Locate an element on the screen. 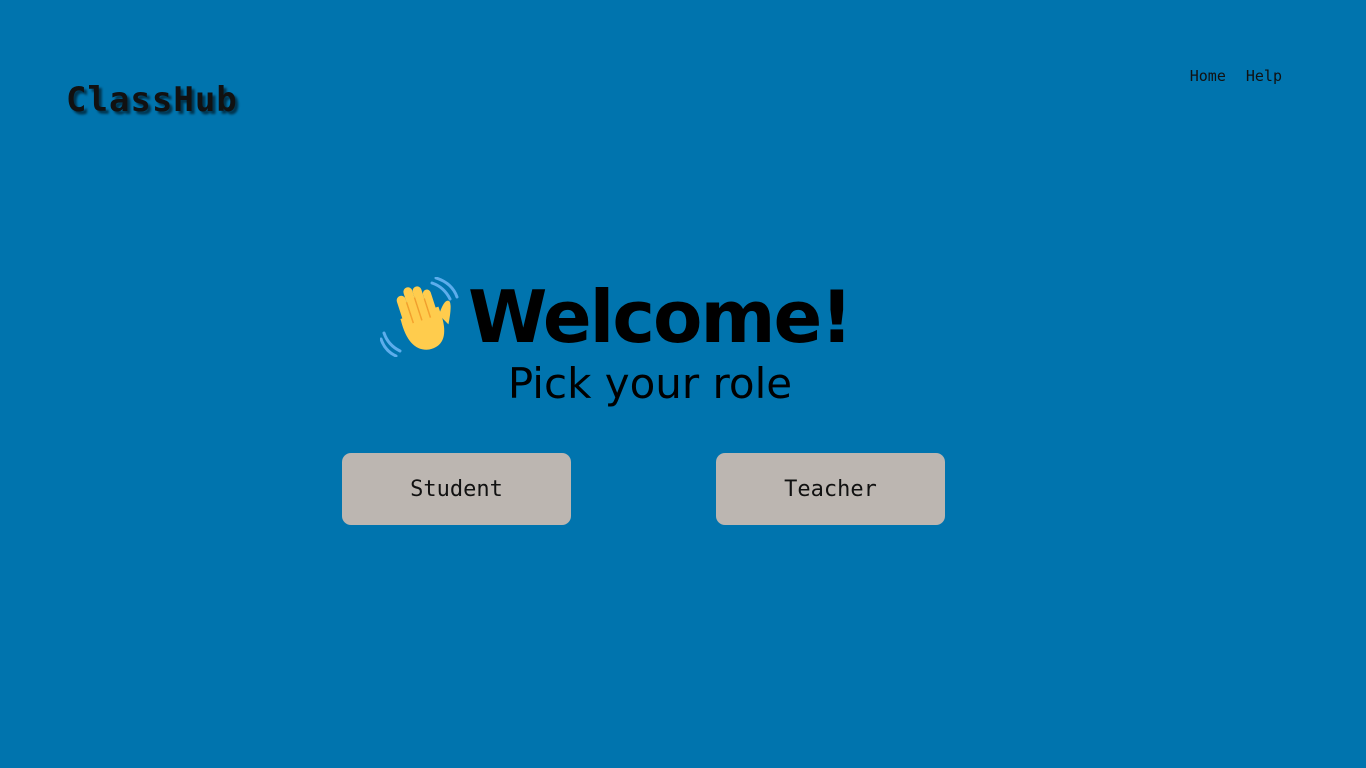 The width and height of the screenshot is (1366, 768). waving-hand-icon is located at coordinates (419, 317).